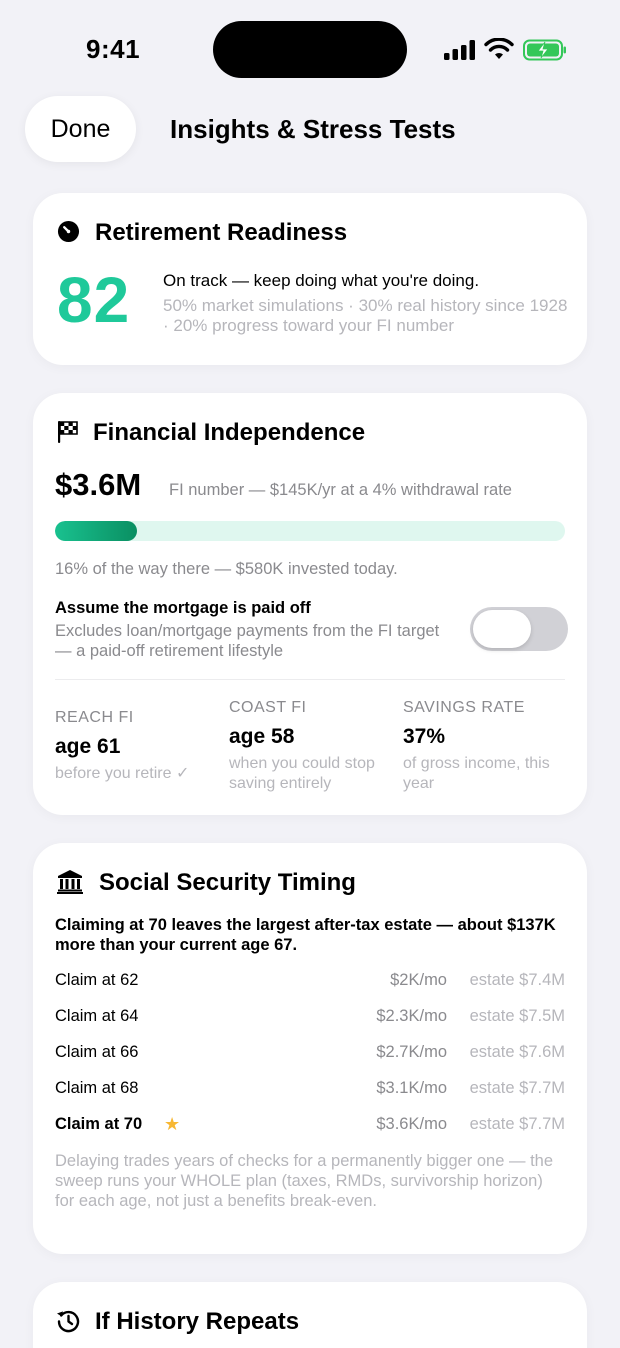  Describe the element at coordinates (94, 300) in the screenshot. I see `readiness-score: 82` at that location.